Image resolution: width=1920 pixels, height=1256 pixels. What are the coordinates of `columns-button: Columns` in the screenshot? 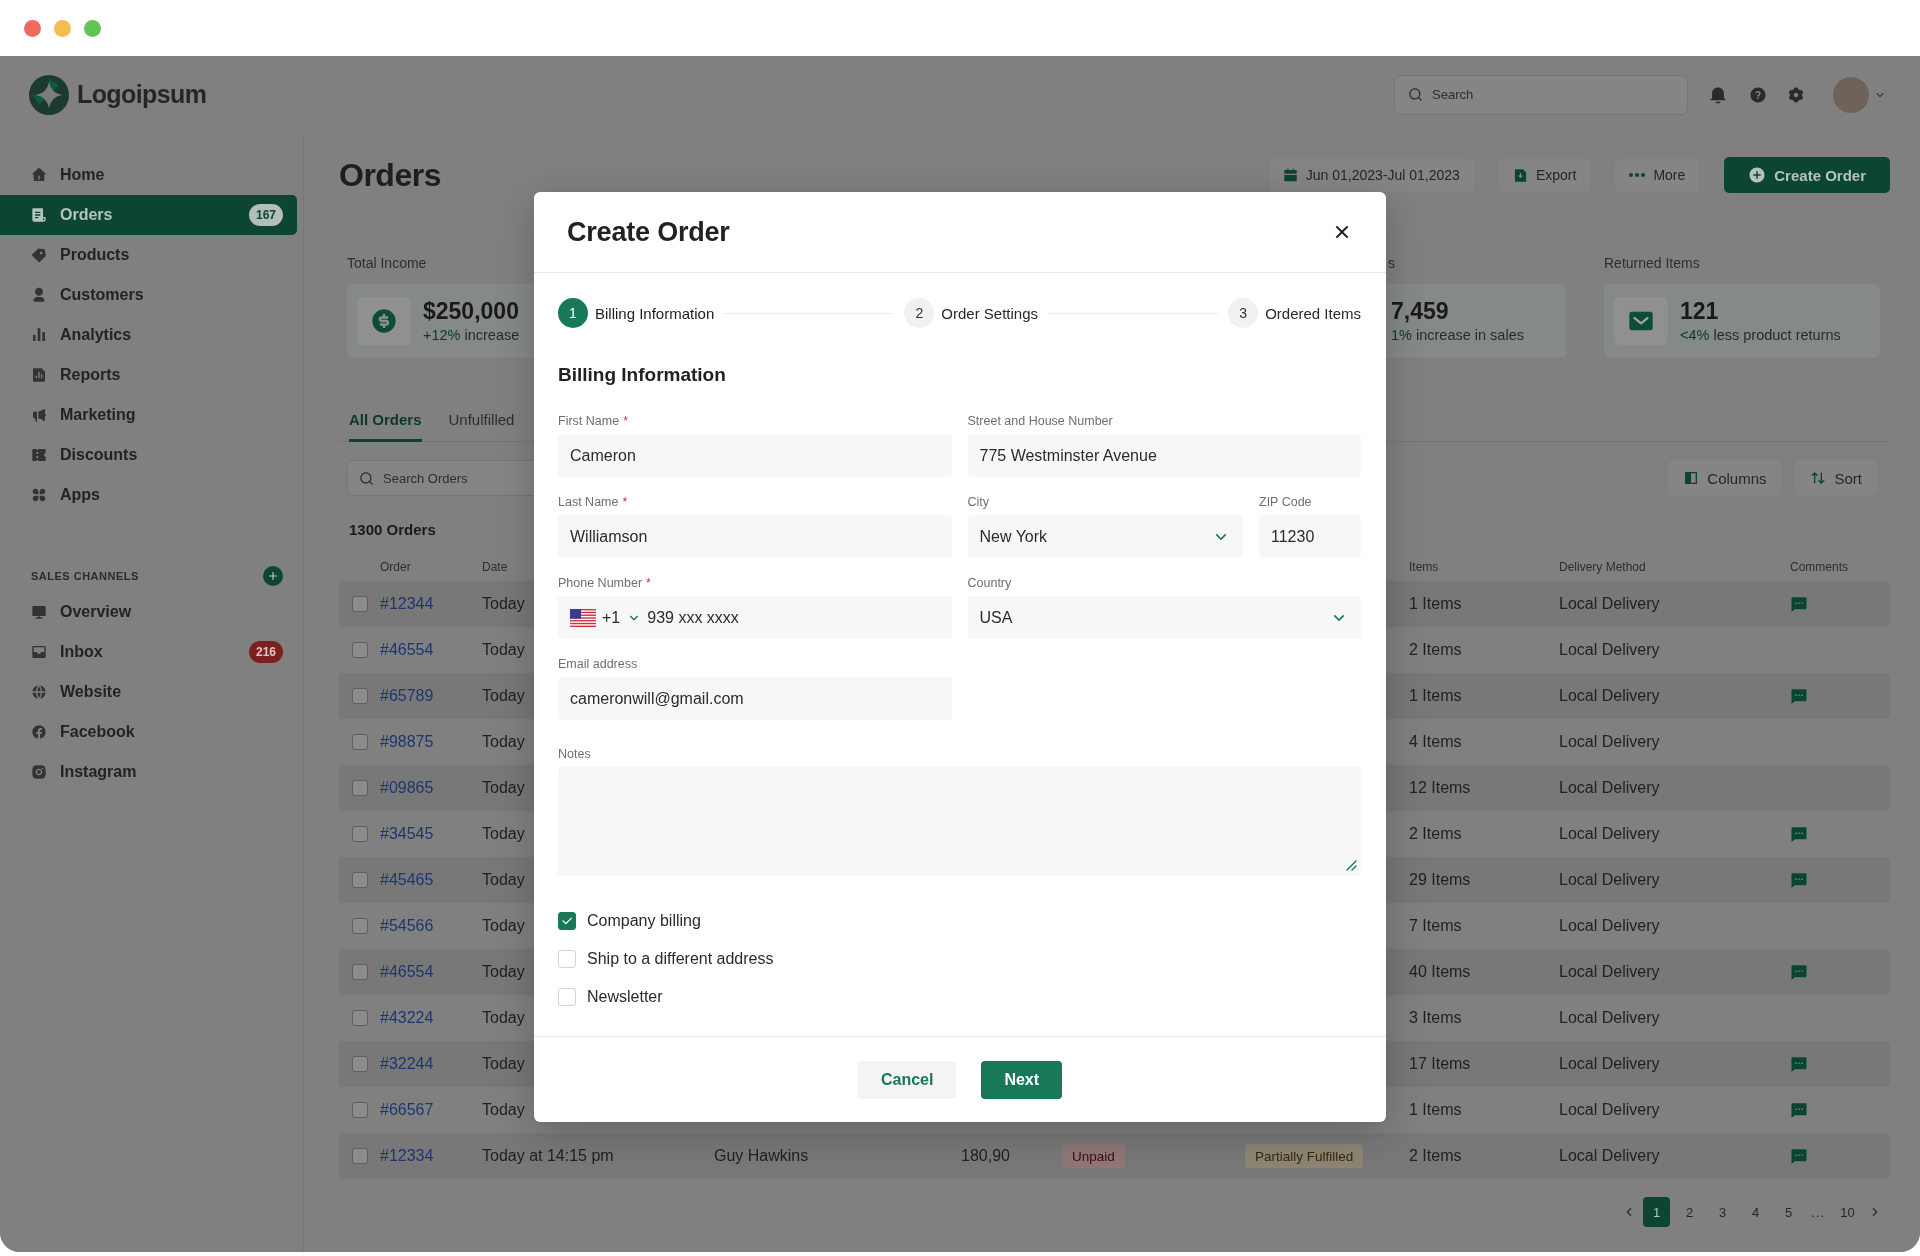 It's located at (1725, 478).